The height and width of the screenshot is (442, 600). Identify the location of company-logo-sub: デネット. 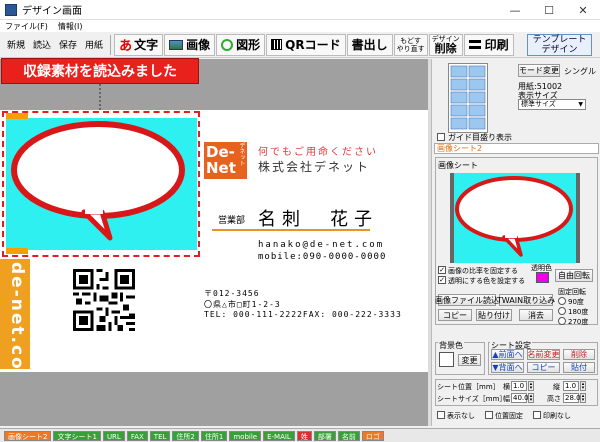
(241, 154).